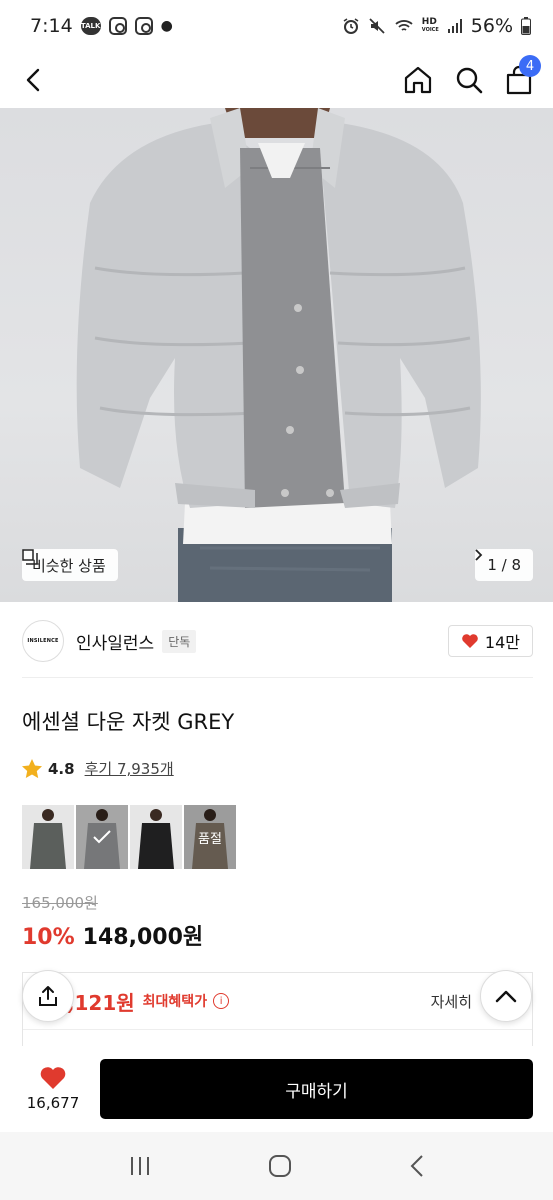 The image size is (553, 1200). I want to click on brand-name: 인사일런스, so click(115, 641).